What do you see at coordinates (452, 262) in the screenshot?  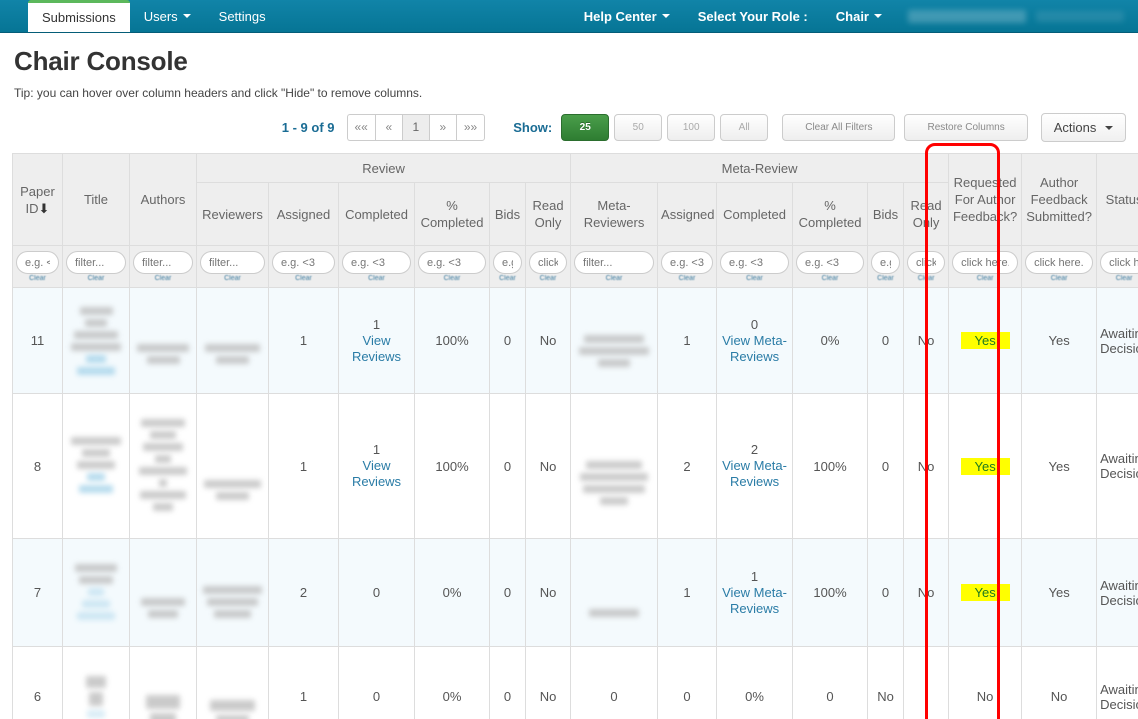 I see `filter-input-review-pct` at bounding box center [452, 262].